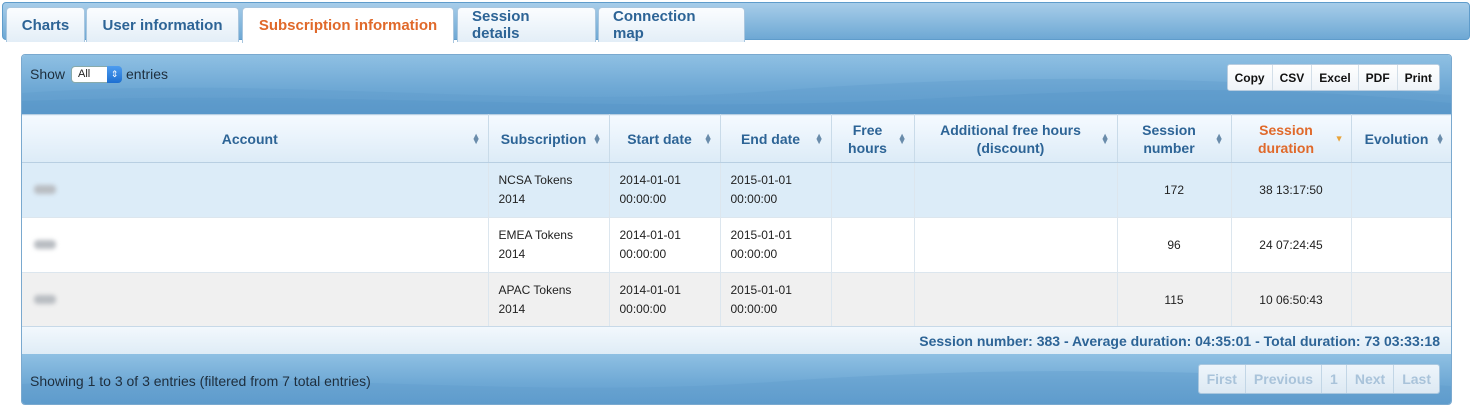 Image resolution: width=1472 pixels, height=411 pixels. Describe the element at coordinates (770, 138) in the screenshot. I see `column-label: End date` at that location.